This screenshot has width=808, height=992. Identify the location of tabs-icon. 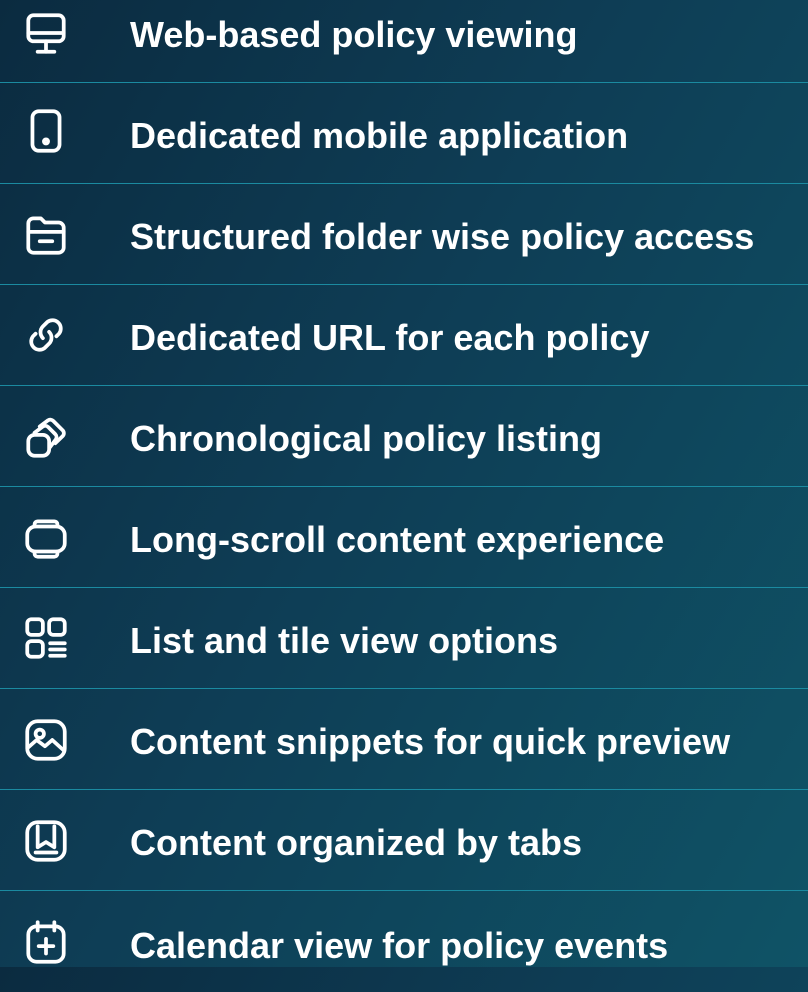
(46, 841).